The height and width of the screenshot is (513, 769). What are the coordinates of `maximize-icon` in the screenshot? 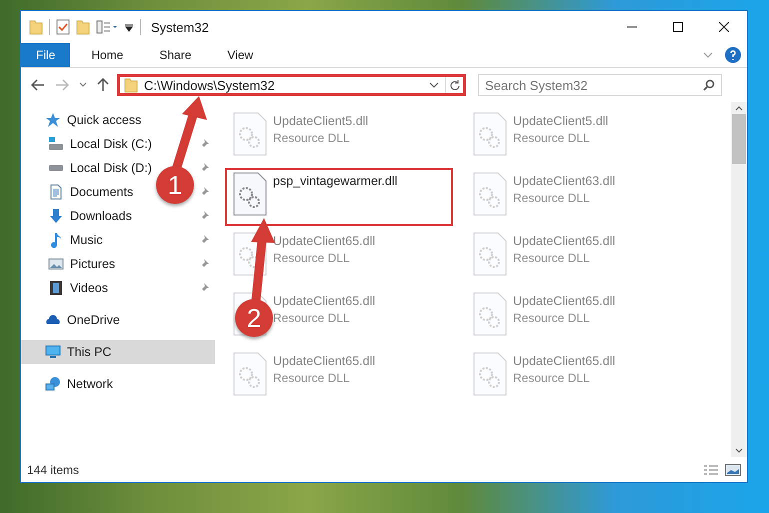 It's located at (678, 27).